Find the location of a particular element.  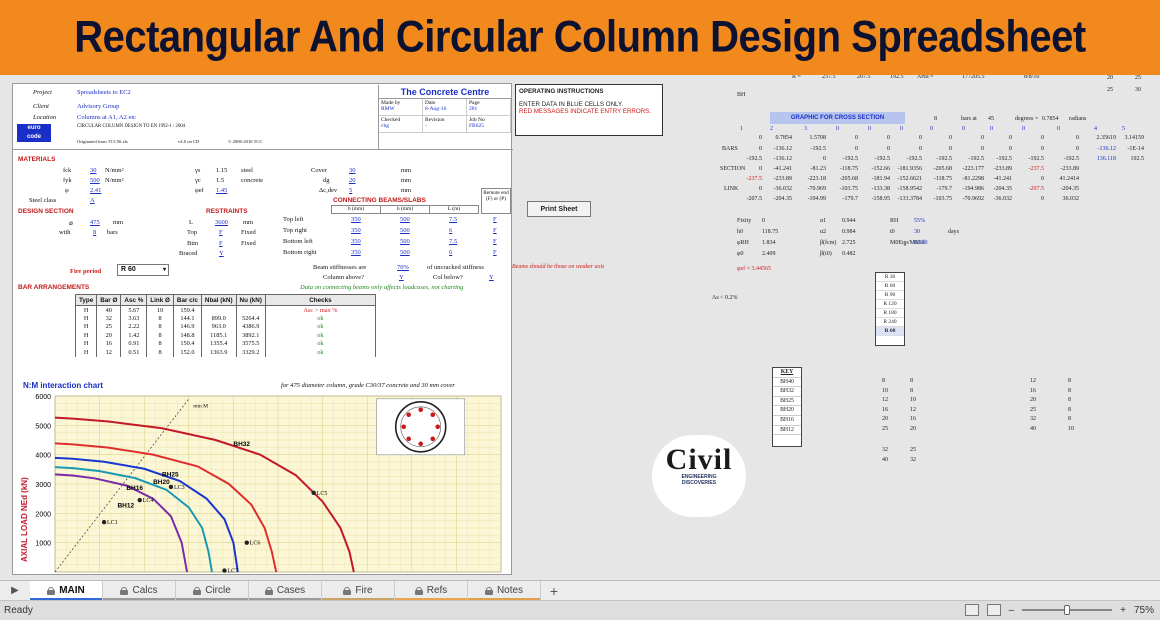

dia-value: 475 is located at coordinates (95, 222).